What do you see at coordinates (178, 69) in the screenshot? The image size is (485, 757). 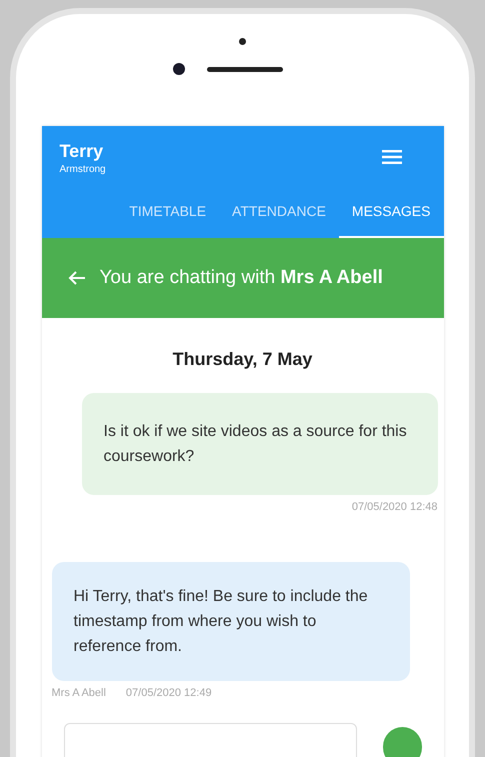 I see `camera-icon` at bounding box center [178, 69].